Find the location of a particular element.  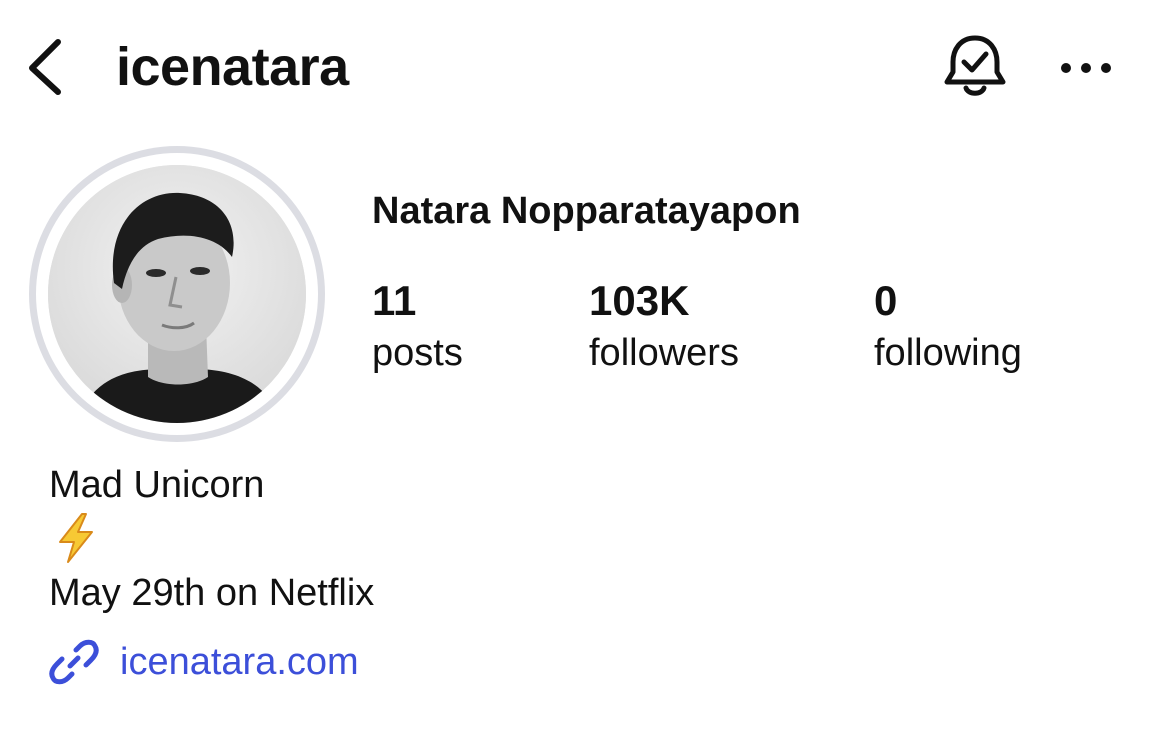

website-link: icenatara.com is located at coordinates (203, 662).